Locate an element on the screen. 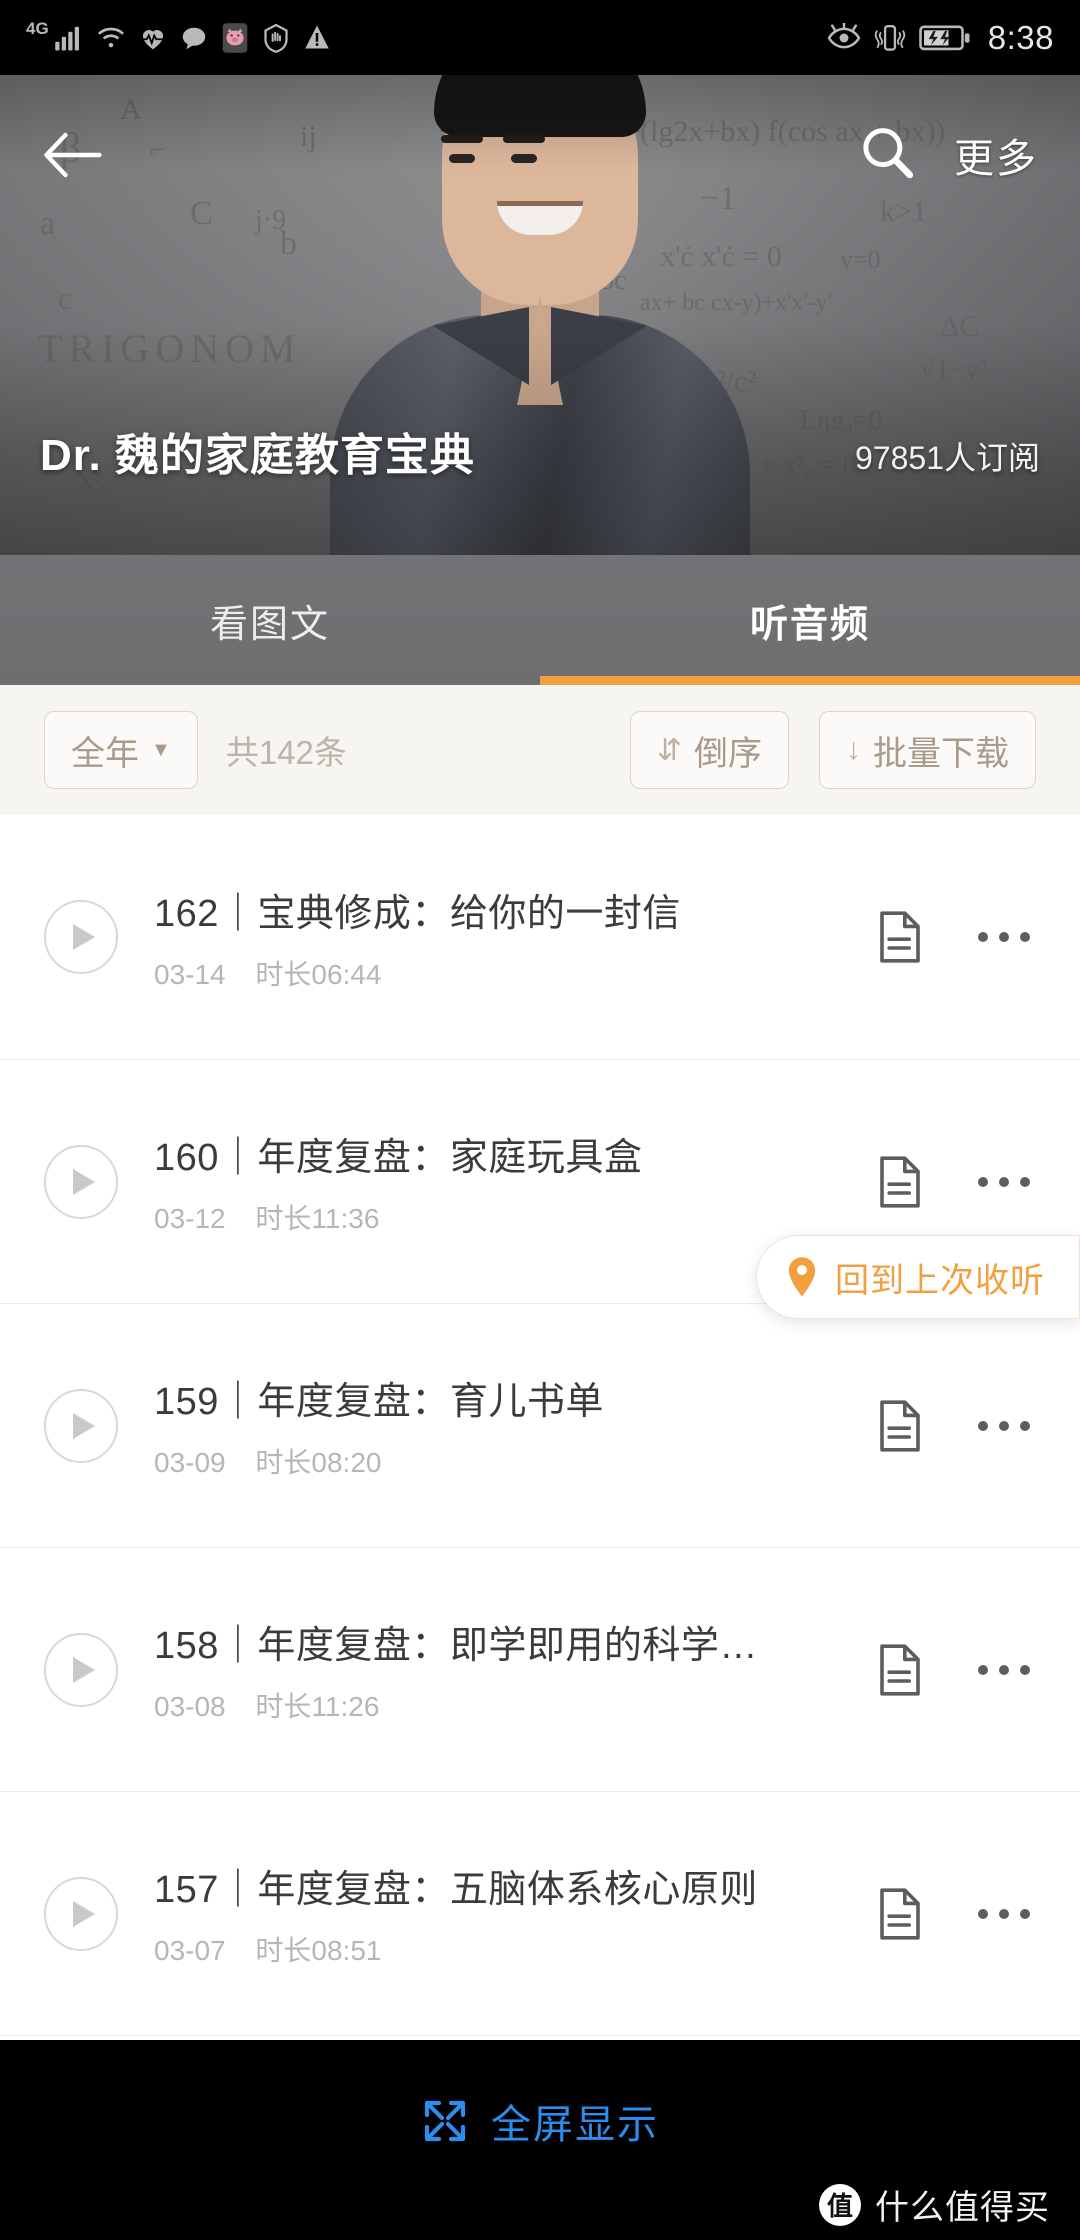 The height and width of the screenshot is (2240, 1080). watermark-text: 什么值得买 is located at coordinates (962, 2208).